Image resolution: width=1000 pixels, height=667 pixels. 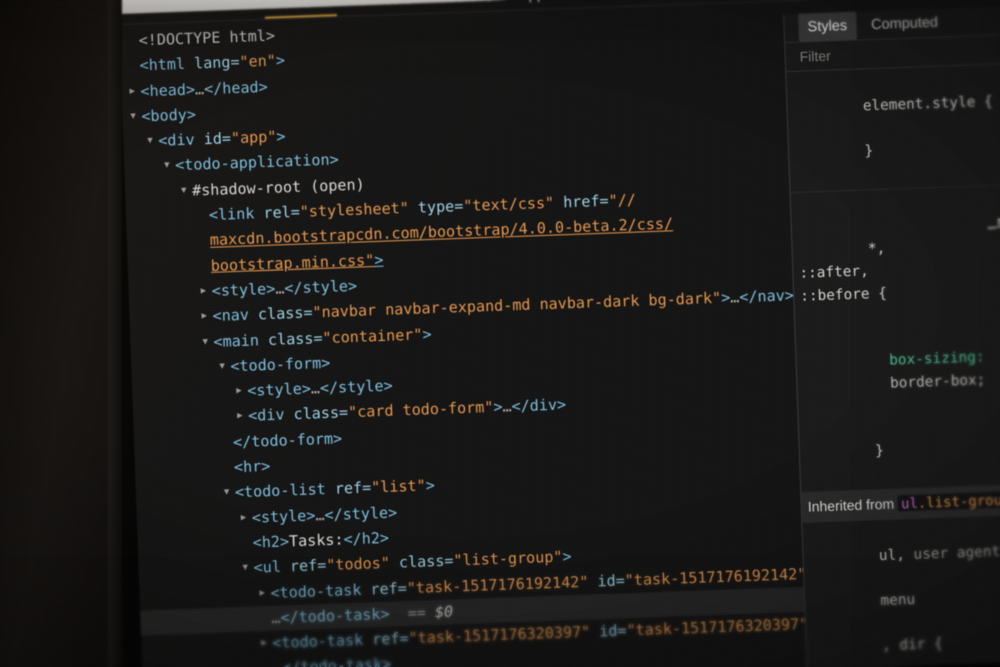 I want to click on declaration-property: box-sizing:, so click(x=937, y=358).